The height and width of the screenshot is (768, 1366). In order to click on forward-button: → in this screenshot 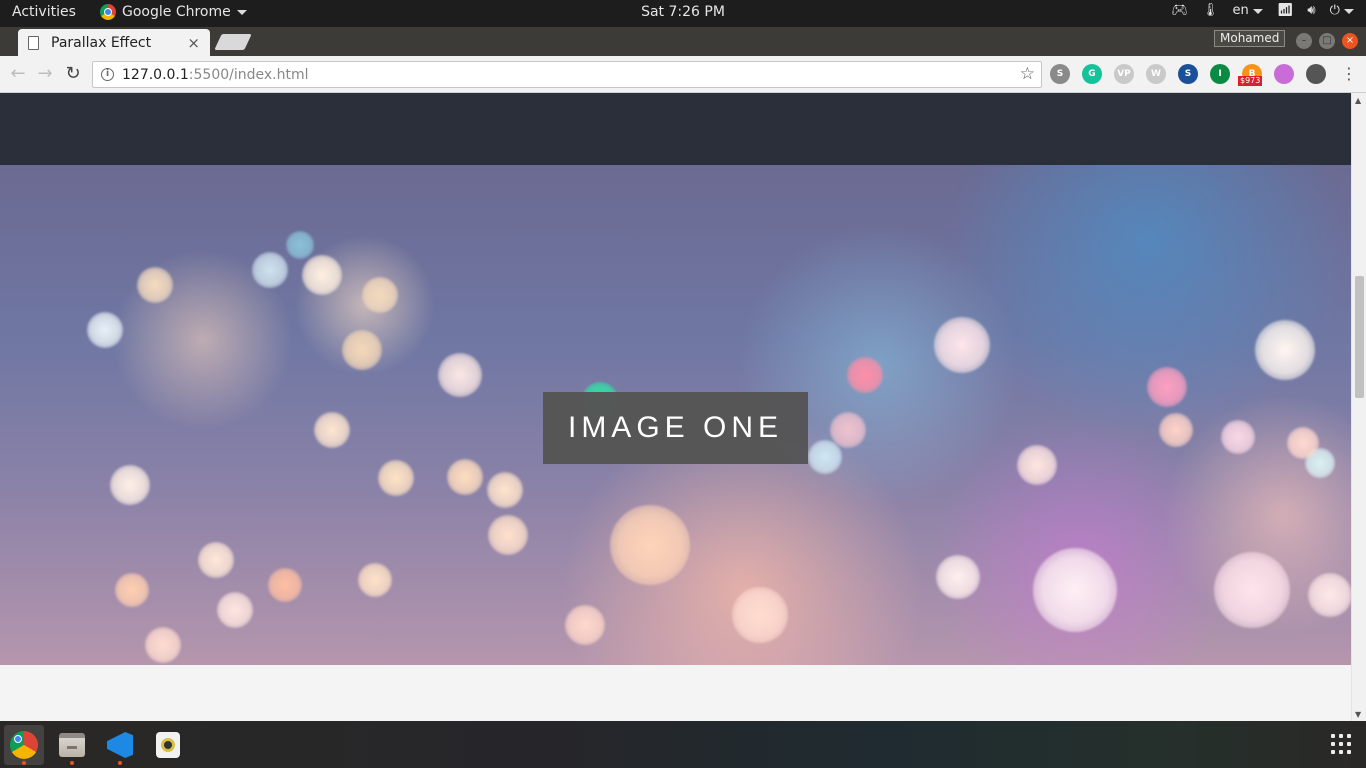, I will do `click(45, 74)`.